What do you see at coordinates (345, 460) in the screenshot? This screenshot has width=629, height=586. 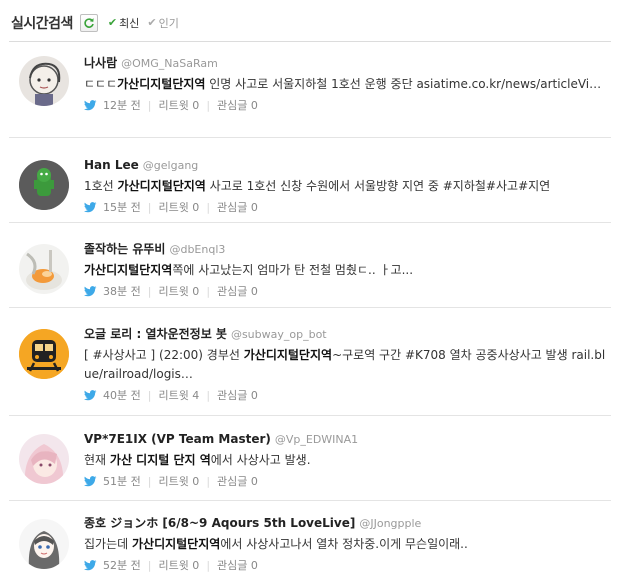 I see `tweet-text: 현재 가산 디지털 단지 역에서 사상사고 발생.` at bounding box center [345, 460].